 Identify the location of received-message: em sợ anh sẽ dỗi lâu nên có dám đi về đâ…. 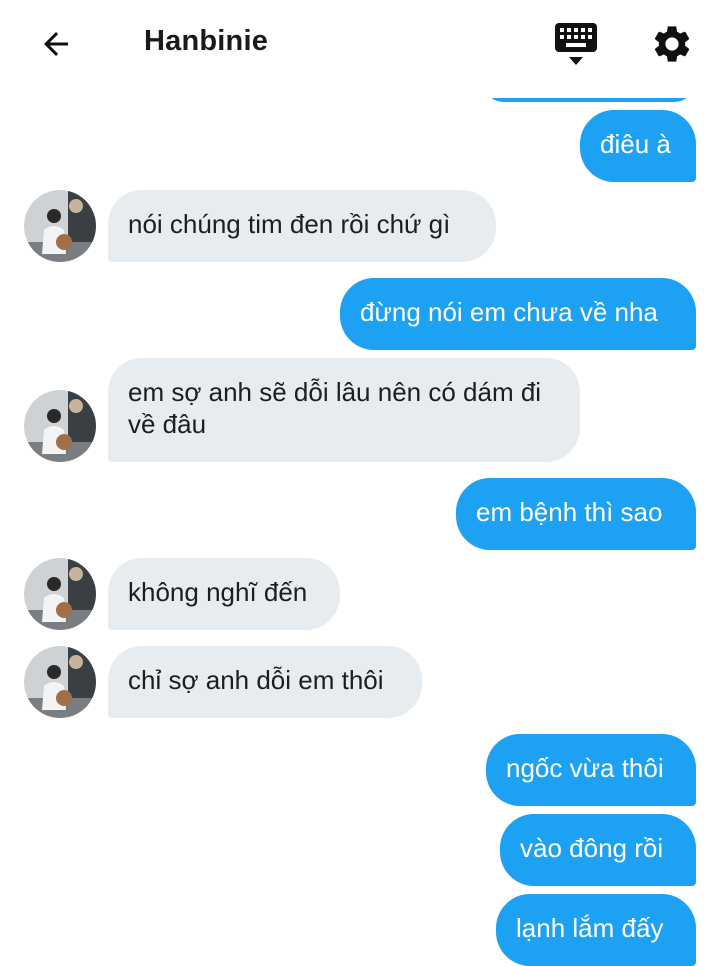
(344, 410).